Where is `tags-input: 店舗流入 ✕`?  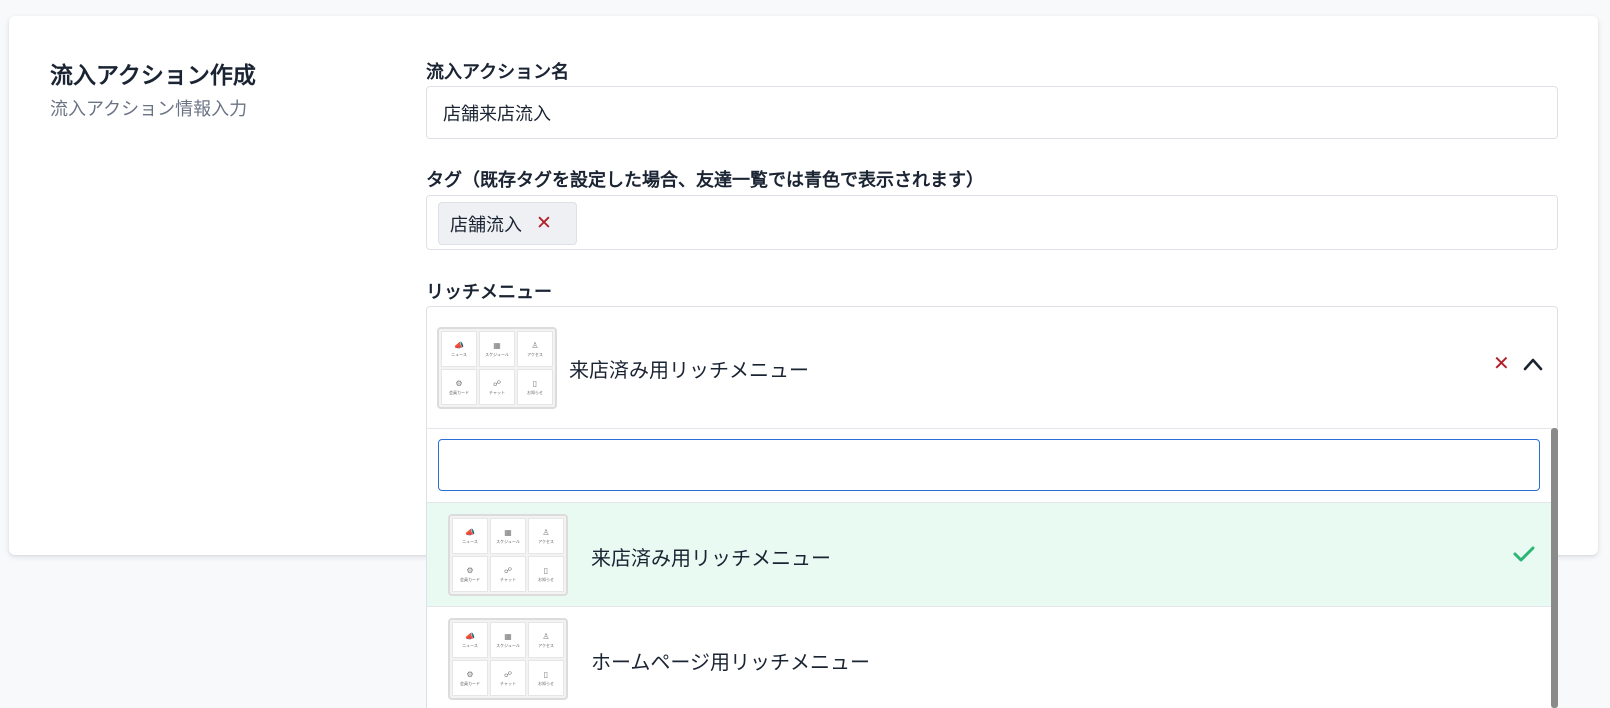 tags-input: 店舗流入 ✕ is located at coordinates (992, 222).